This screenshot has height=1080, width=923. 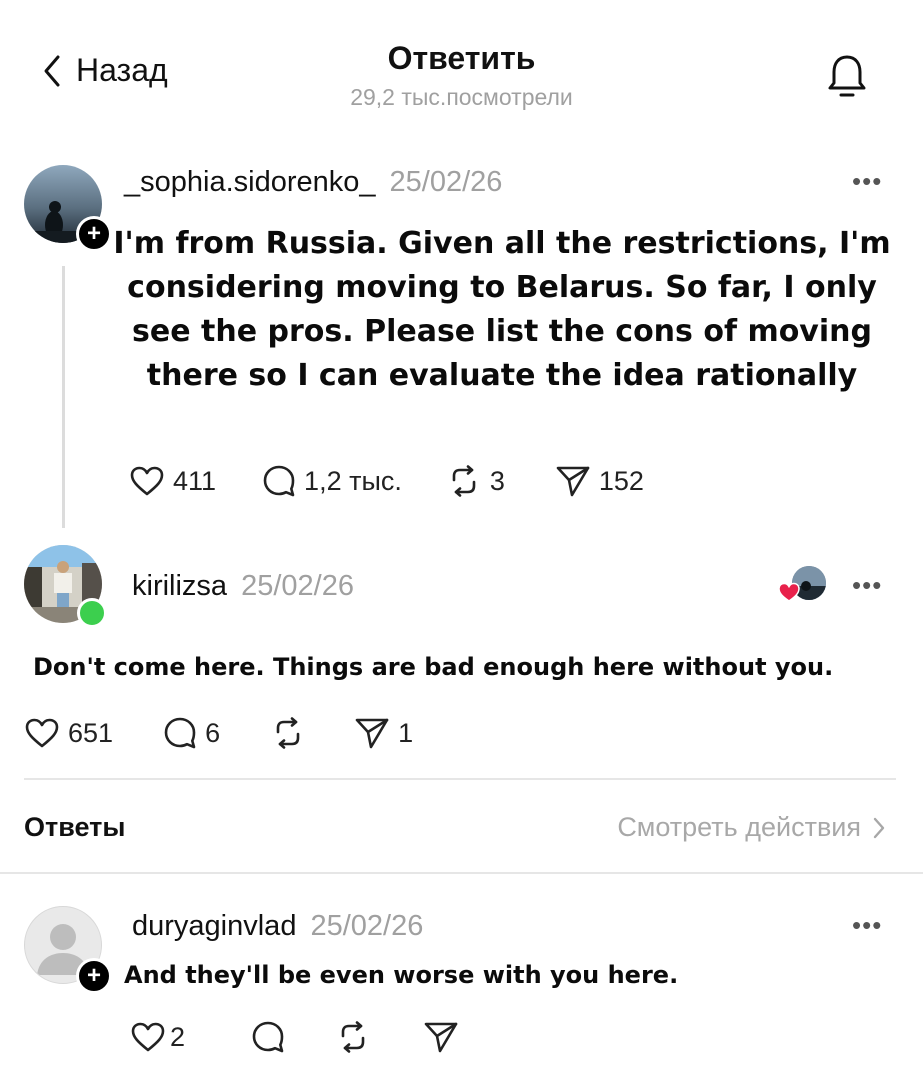 What do you see at coordinates (803, 586) in the screenshot?
I see `liked-by-author-indicator` at bounding box center [803, 586].